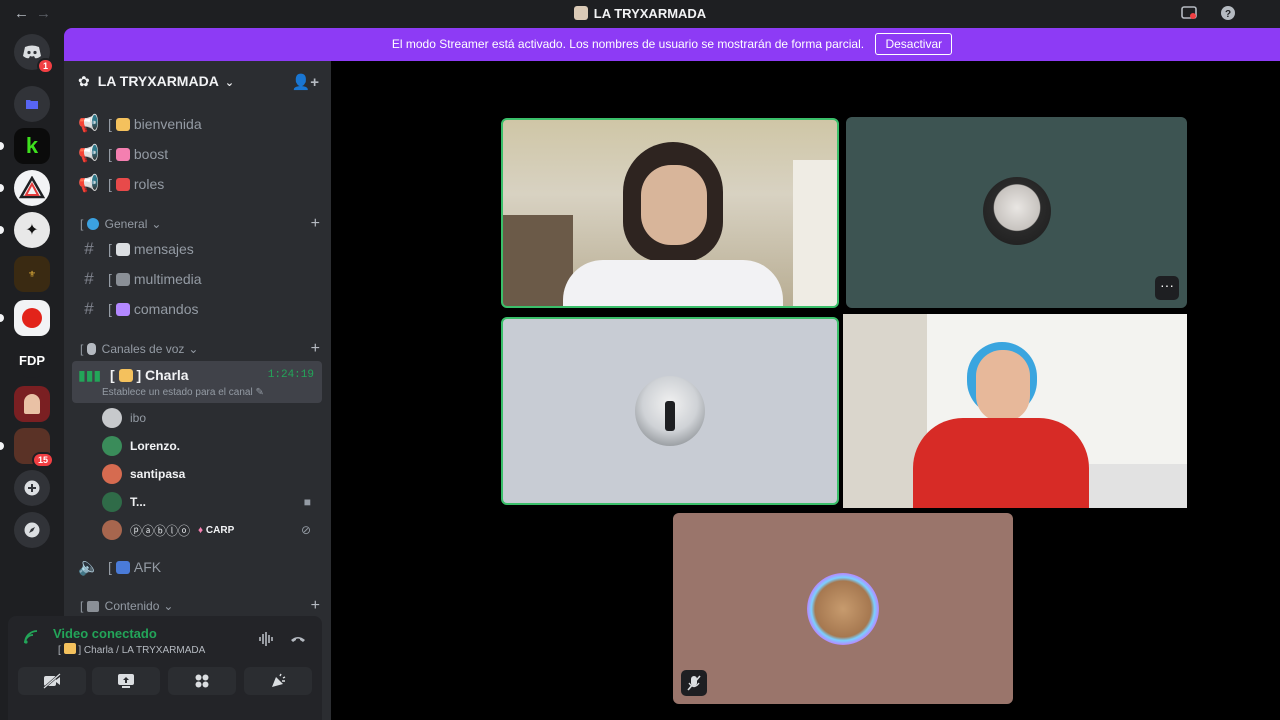 The height and width of the screenshot is (720, 1280). I want to click on sleep-emoji-icon, so click(122, 567).